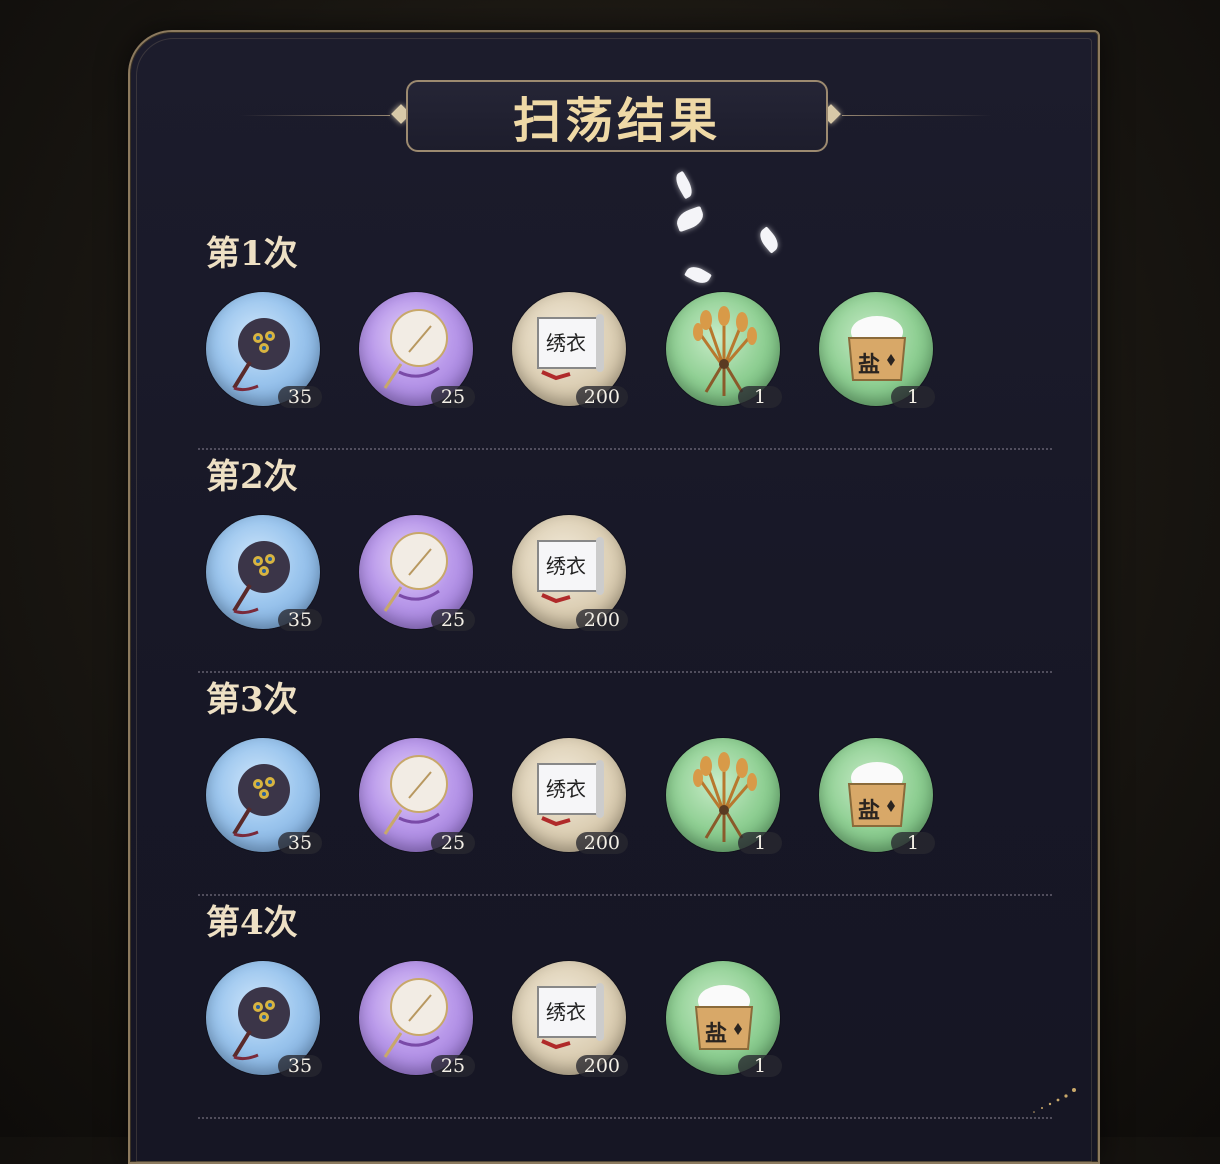 The width and height of the screenshot is (1220, 1164). Describe the element at coordinates (646, 575) in the screenshot. I see `reward-items-row: 35 25 绣衣 200` at that location.